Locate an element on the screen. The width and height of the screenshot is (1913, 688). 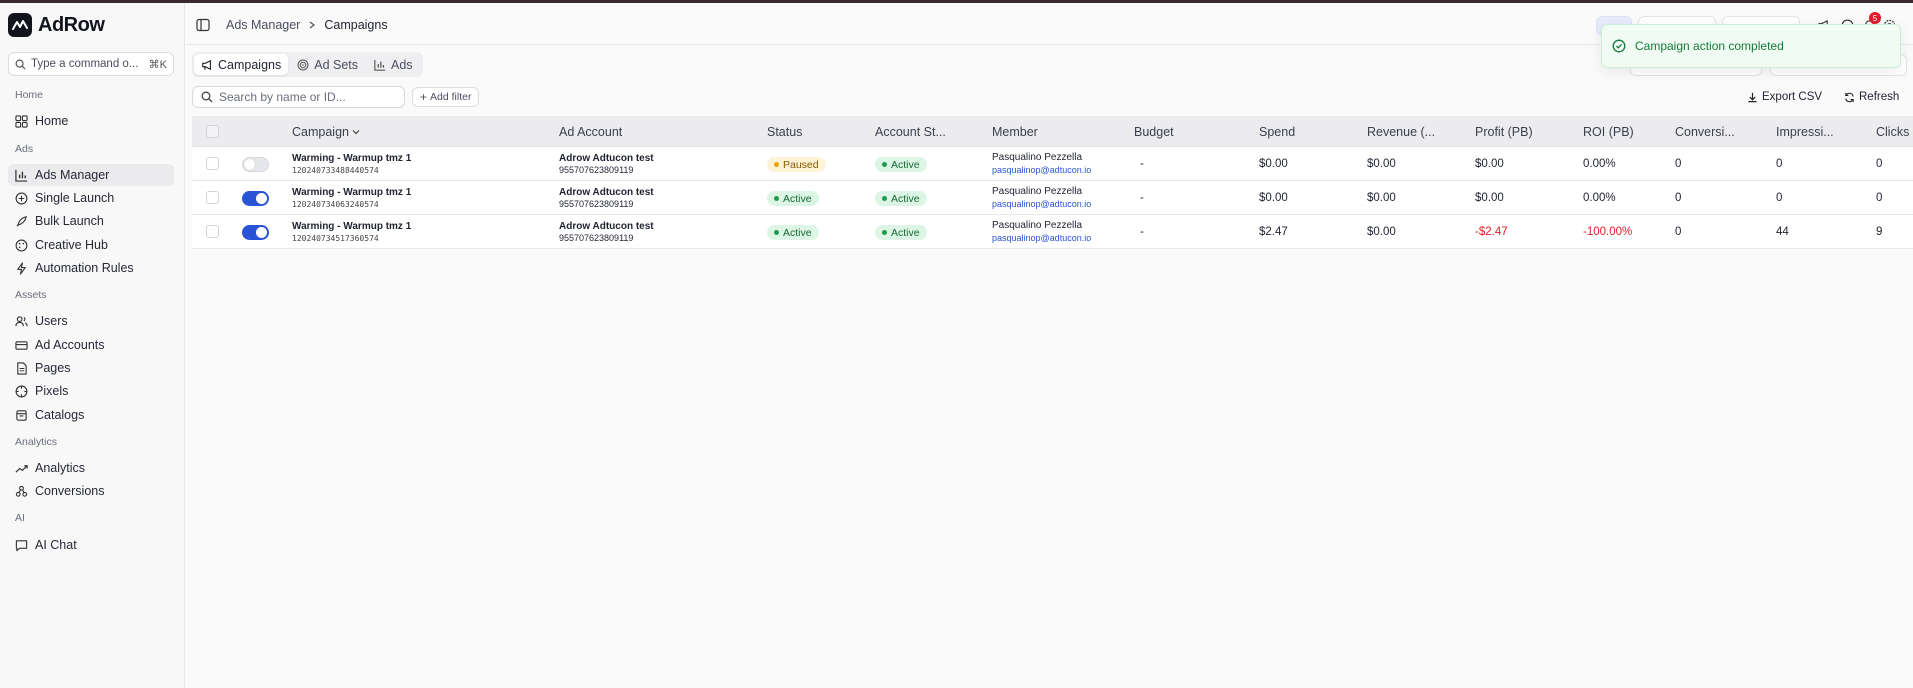
sidebar-item-home: Home is located at coordinates (91, 121).